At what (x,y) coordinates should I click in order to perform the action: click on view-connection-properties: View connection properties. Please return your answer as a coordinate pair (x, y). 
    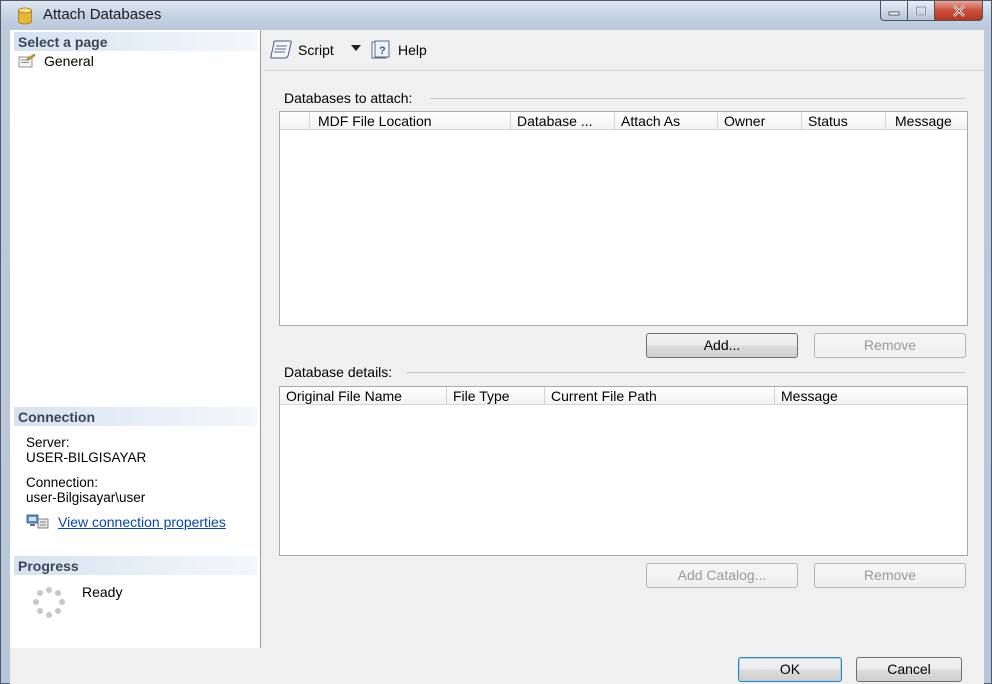
    Looking at the image, I should click on (126, 522).